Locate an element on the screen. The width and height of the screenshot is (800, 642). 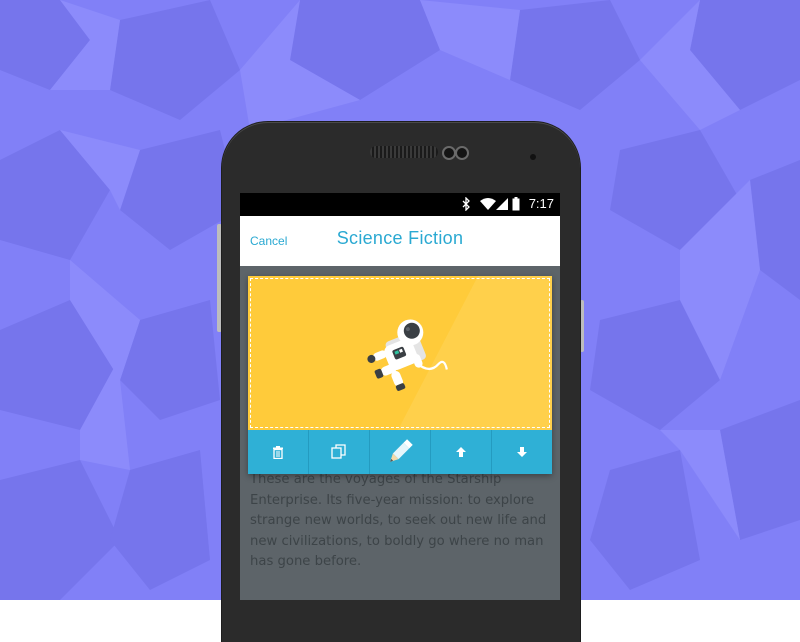
bluetooth-icon is located at coordinates (466, 204).